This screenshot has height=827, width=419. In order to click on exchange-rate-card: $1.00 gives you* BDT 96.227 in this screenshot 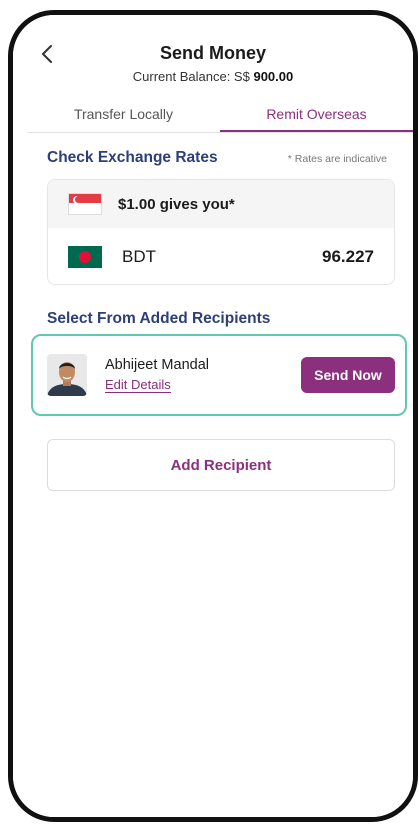, I will do `click(221, 232)`.